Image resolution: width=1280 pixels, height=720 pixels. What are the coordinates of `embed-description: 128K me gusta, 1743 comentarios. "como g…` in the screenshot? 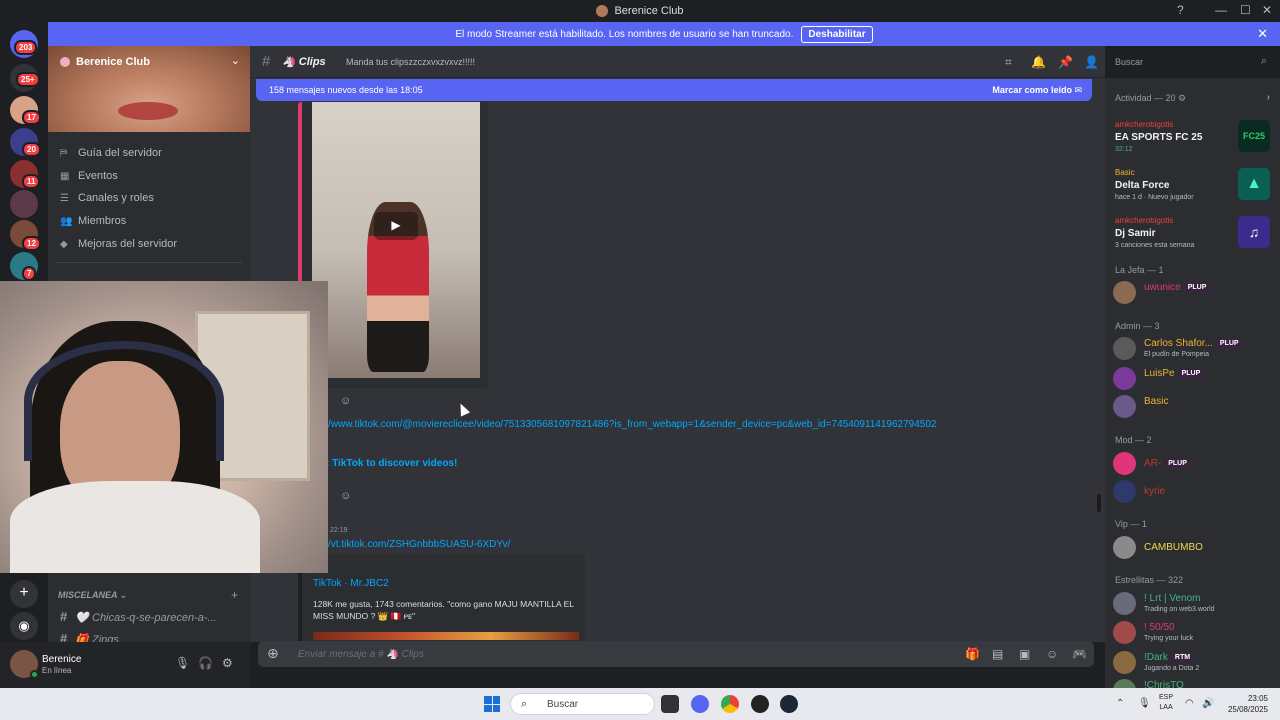 It's located at (443, 610).